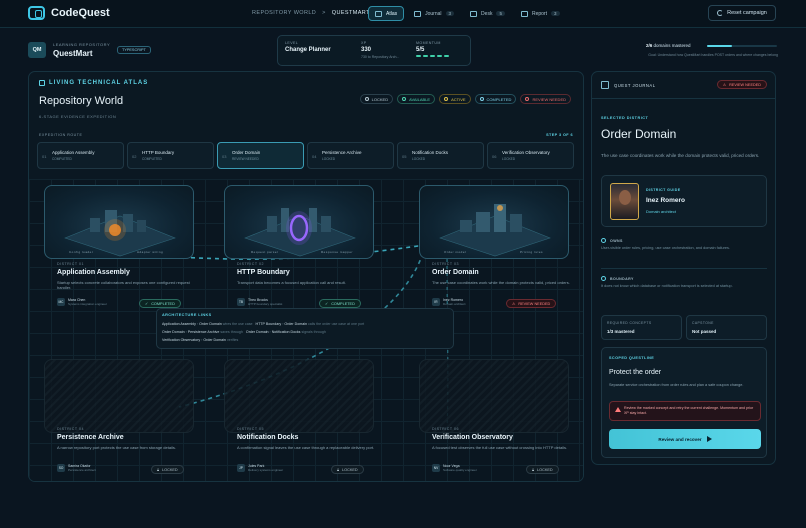  Describe the element at coordinates (524, 13) in the screenshot. I see `report-icon` at that location.